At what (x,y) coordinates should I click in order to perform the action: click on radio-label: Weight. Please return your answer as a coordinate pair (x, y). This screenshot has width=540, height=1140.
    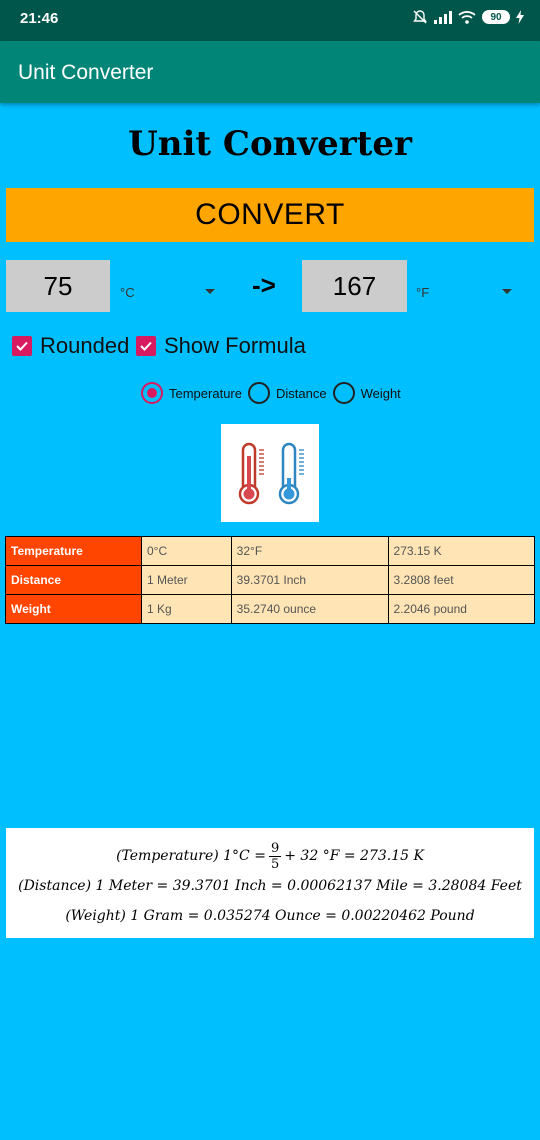
    Looking at the image, I should click on (380, 393).